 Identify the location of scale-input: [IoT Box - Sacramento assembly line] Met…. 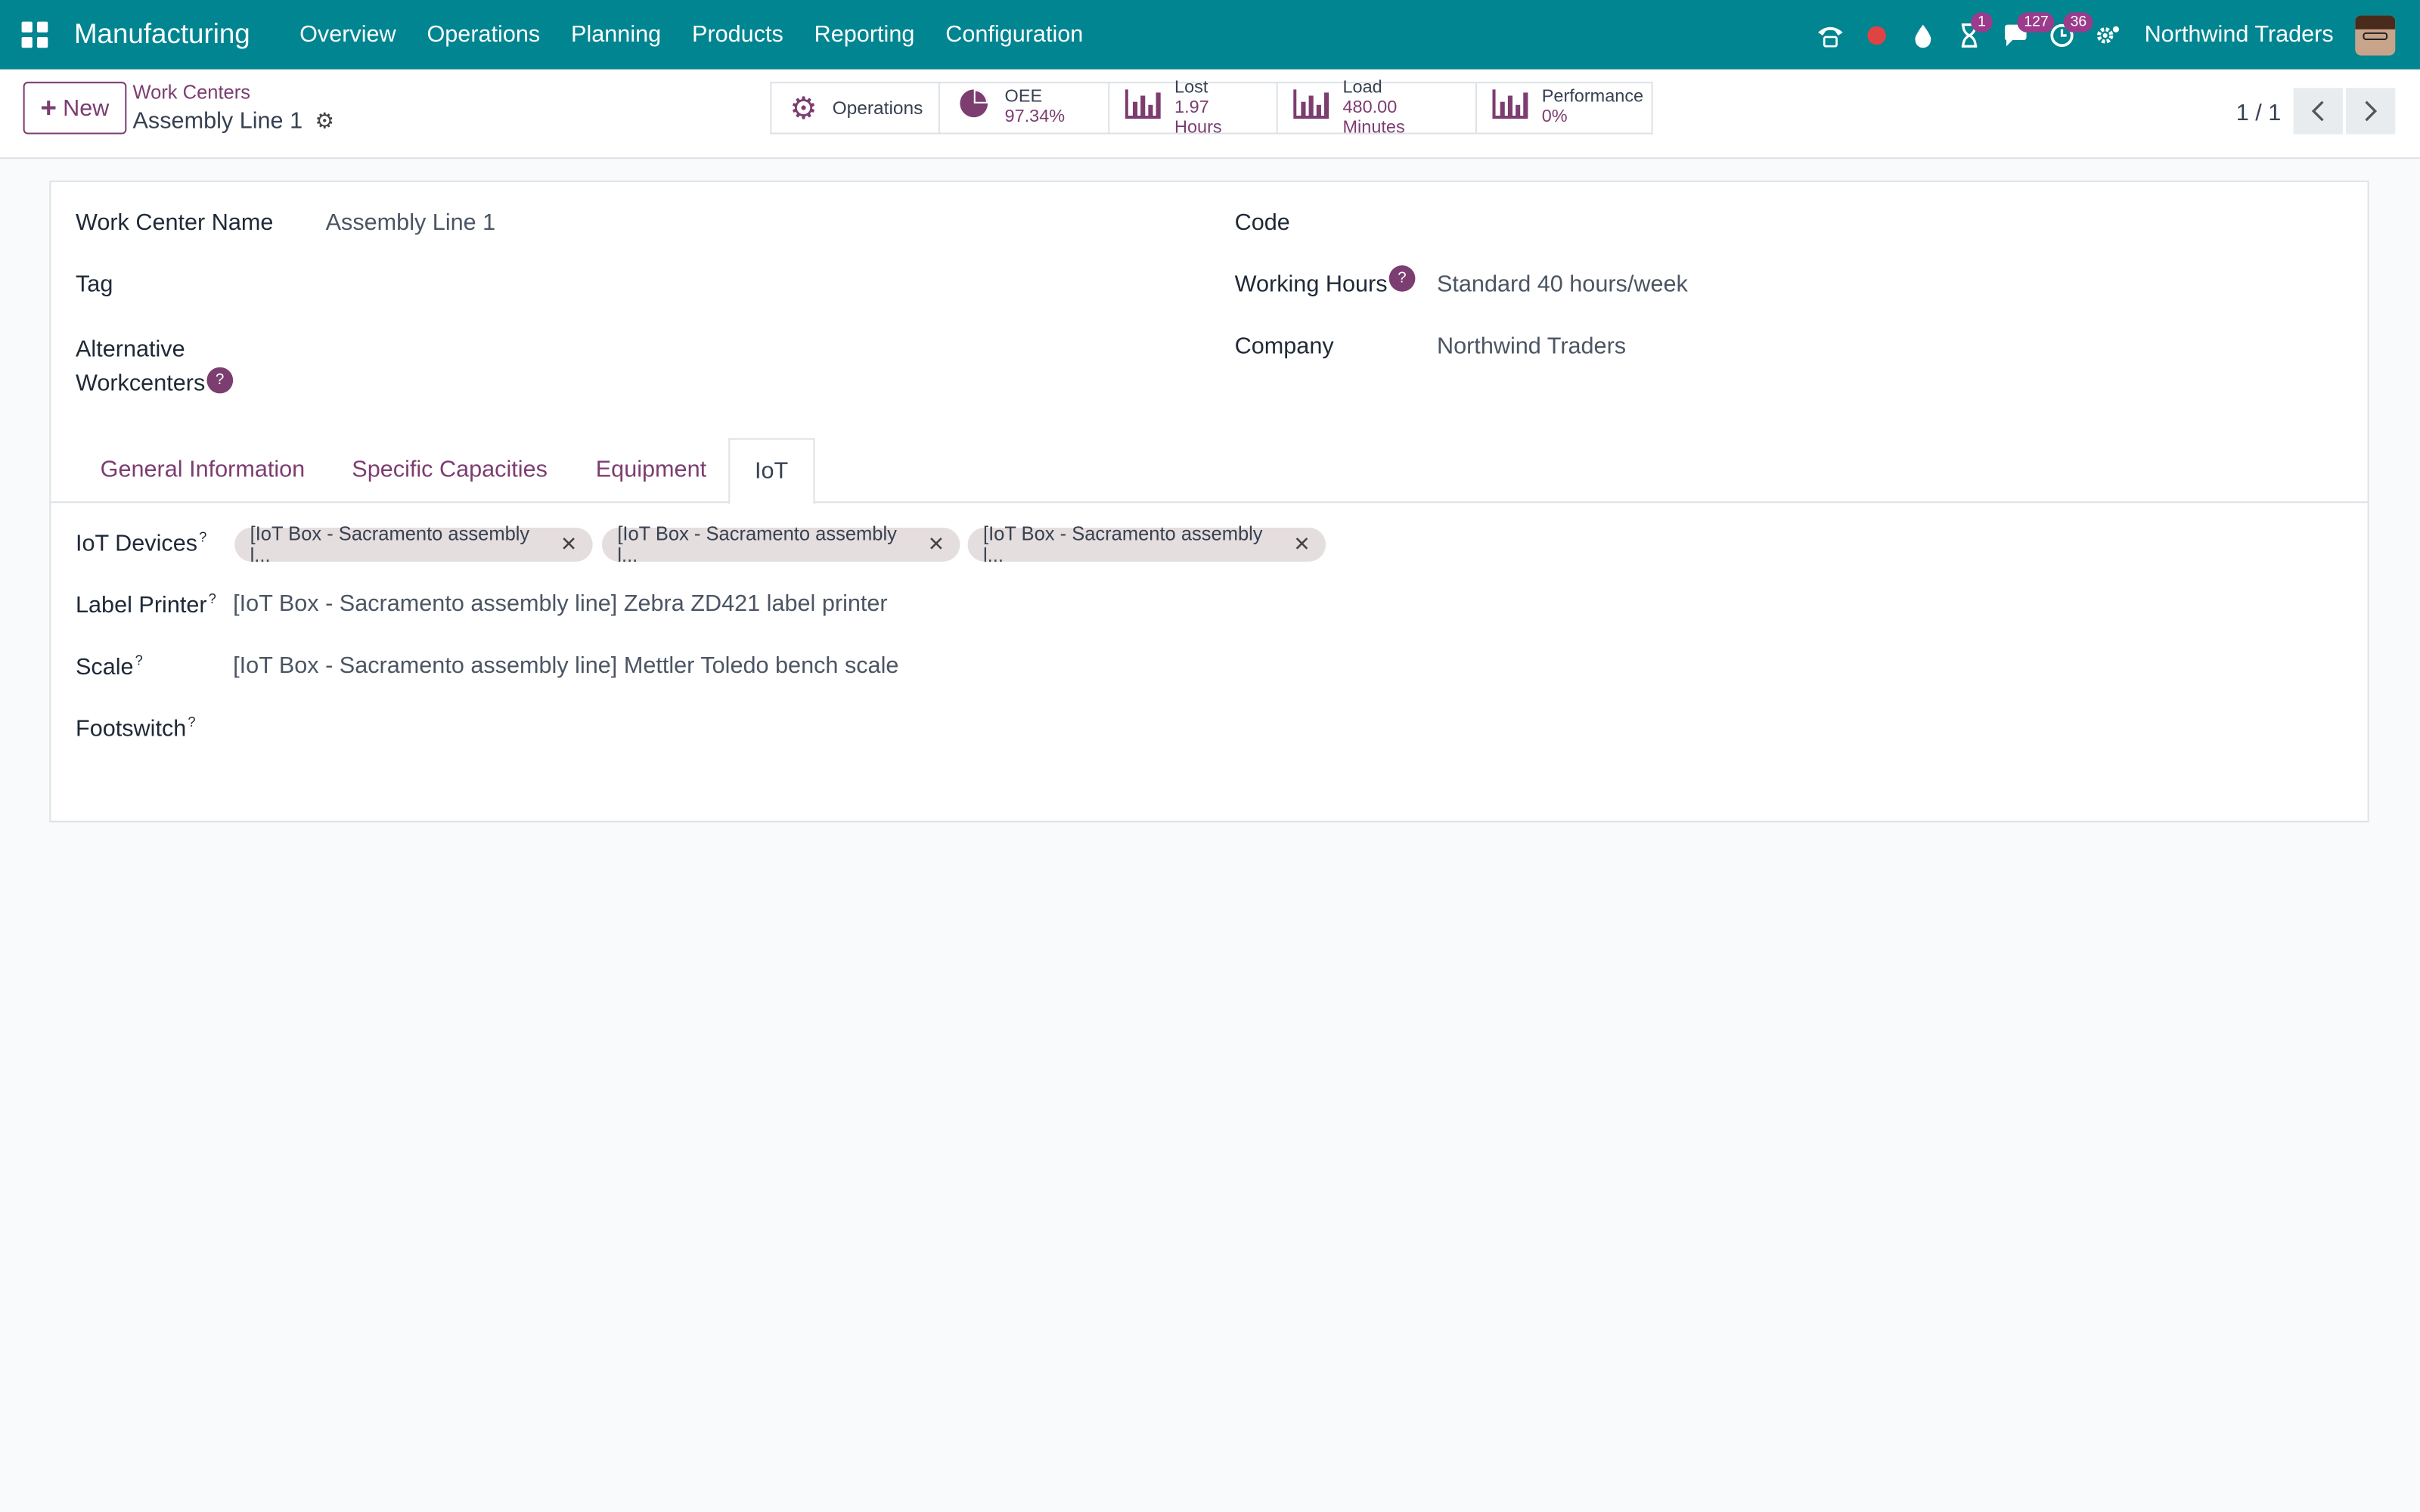
(565, 665).